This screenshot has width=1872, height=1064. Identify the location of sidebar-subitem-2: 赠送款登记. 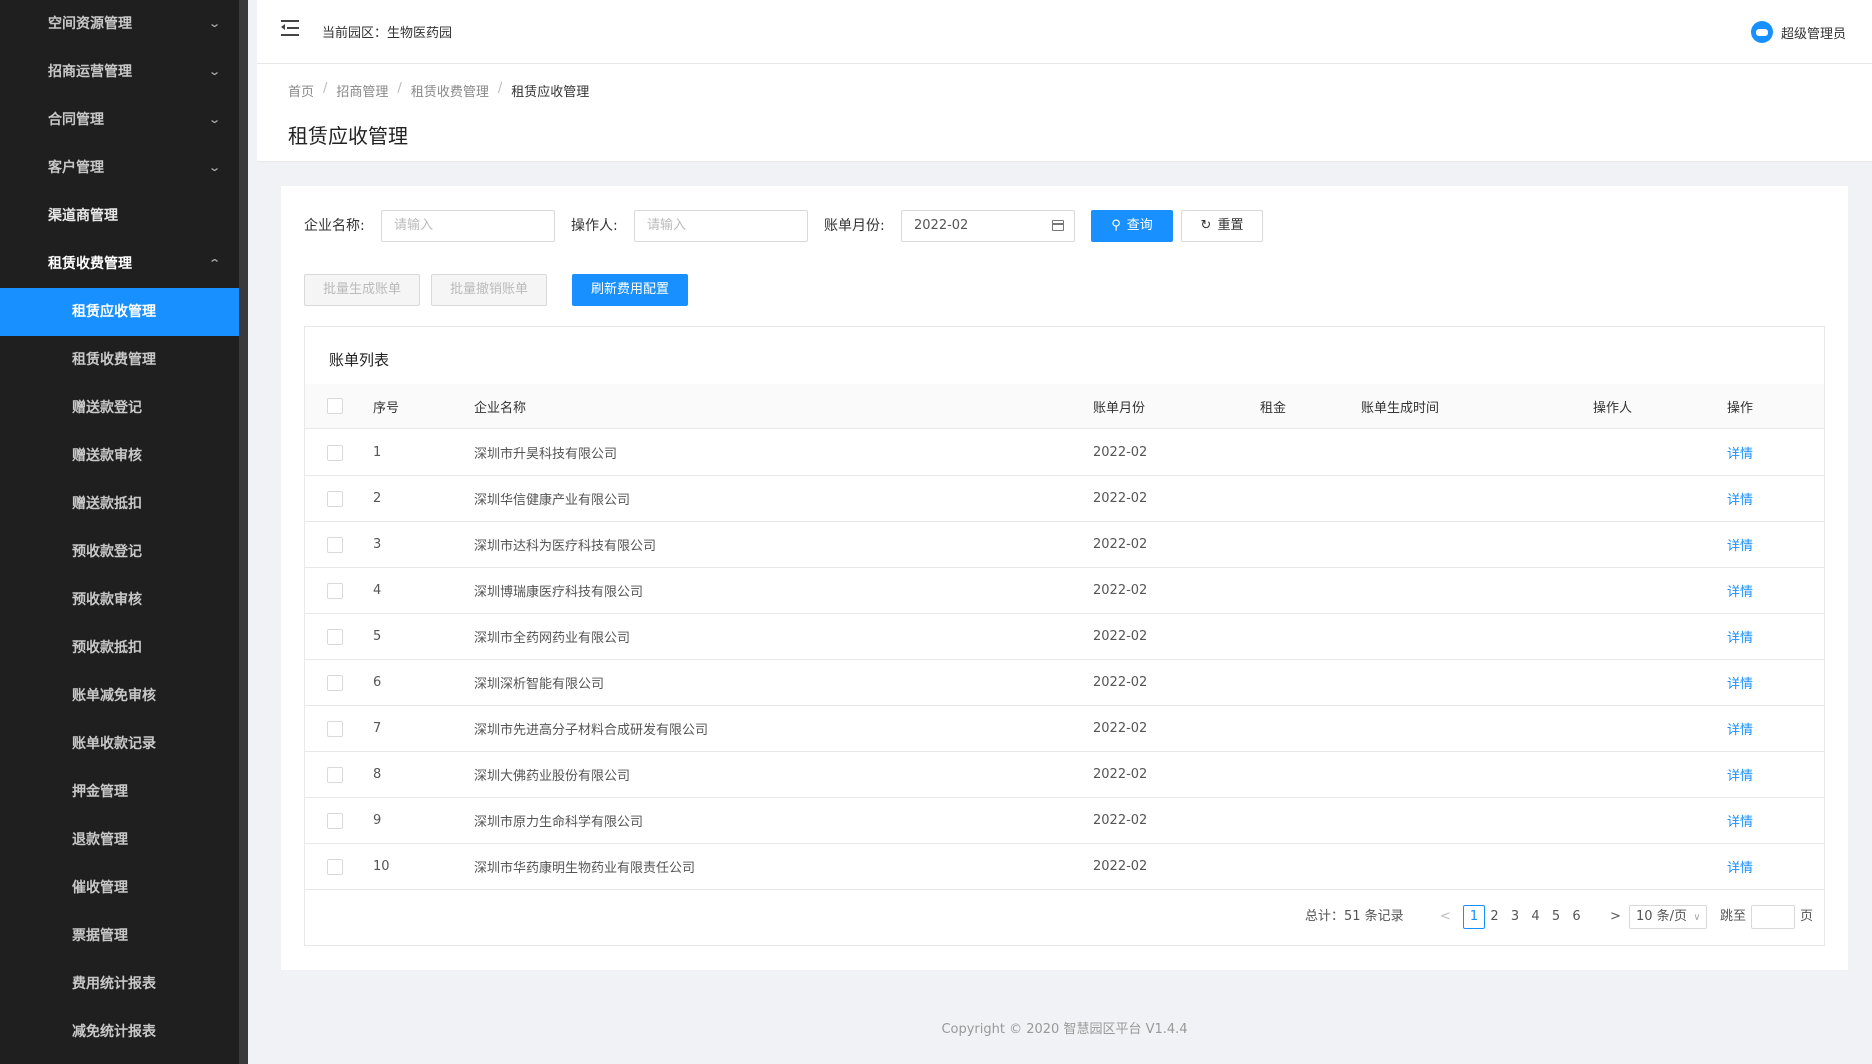
(119, 408).